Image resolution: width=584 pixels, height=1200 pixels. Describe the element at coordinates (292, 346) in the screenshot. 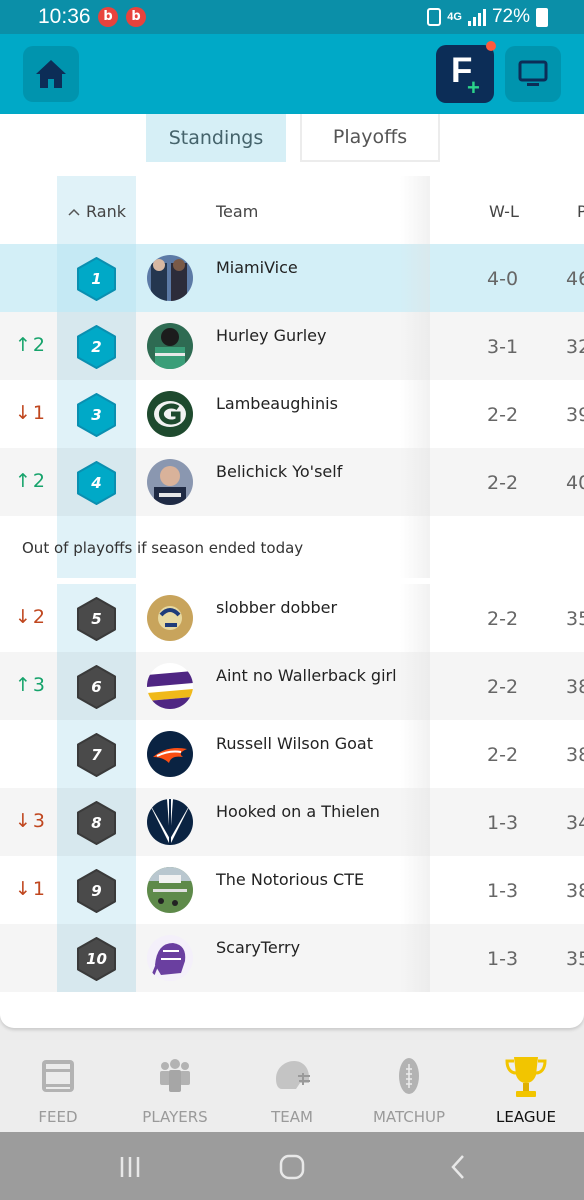

I see `table-row: ↑ 2 2 Hurley Gurley 3-1 32` at that location.